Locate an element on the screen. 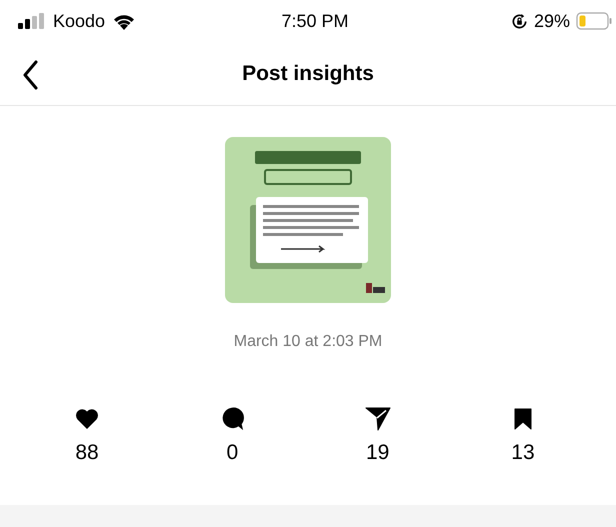 The height and width of the screenshot is (527, 616). status-time: 7:50 PM is located at coordinates (315, 21).